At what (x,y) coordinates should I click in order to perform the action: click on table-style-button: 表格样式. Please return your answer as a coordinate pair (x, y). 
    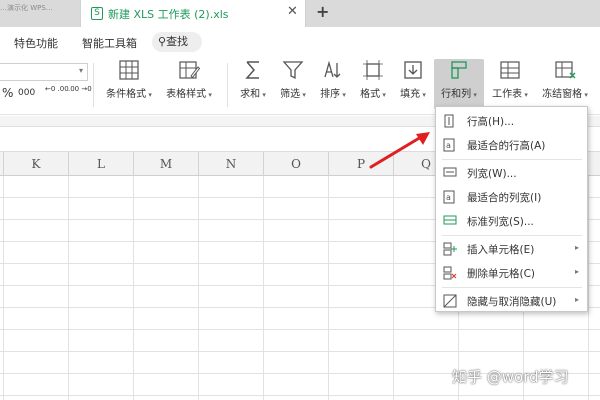
    Looking at the image, I should click on (189, 79).